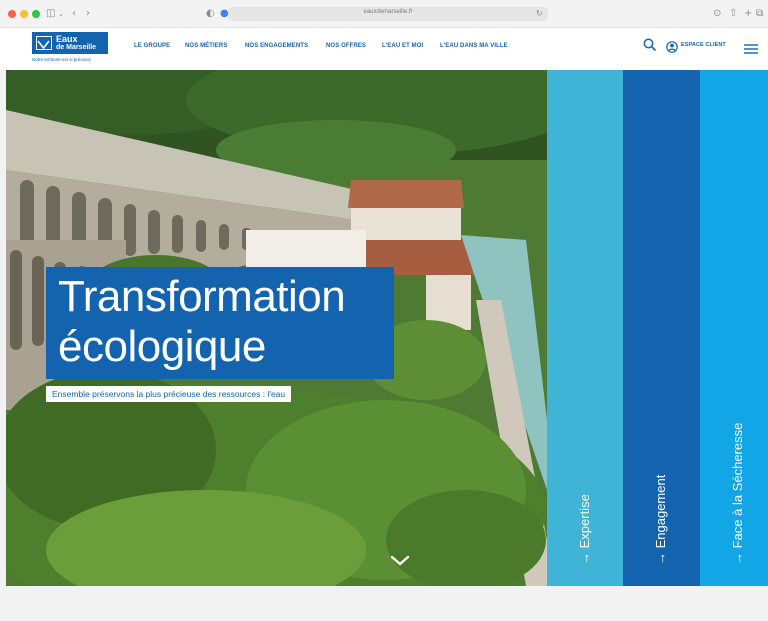 This screenshot has height=621, width=768. I want to click on address-bar: eauxdemarseille.fr ↻, so click(388, 14).